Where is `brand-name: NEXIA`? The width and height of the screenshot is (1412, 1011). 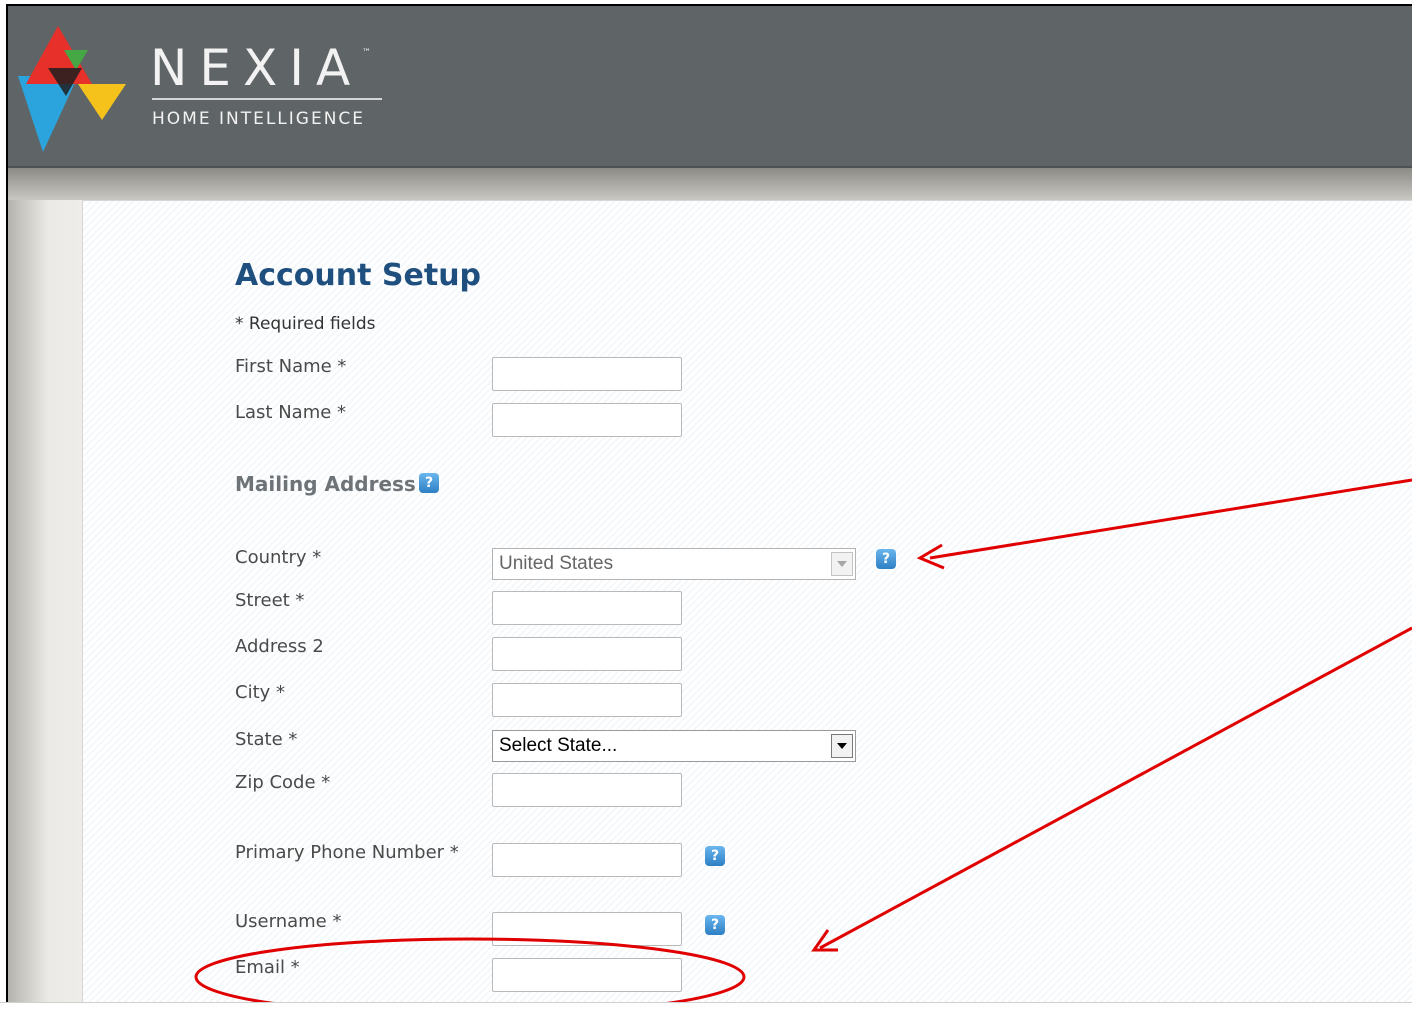 brand-name: NEXIA is located at coordinates (256, 68).